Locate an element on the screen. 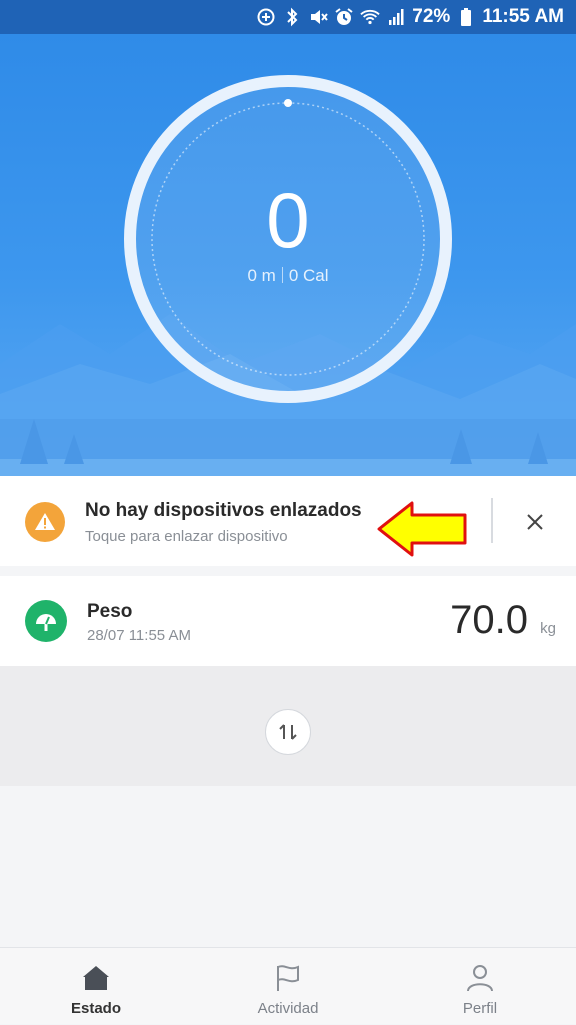  stats-divider is located at coordinates (282, 275).